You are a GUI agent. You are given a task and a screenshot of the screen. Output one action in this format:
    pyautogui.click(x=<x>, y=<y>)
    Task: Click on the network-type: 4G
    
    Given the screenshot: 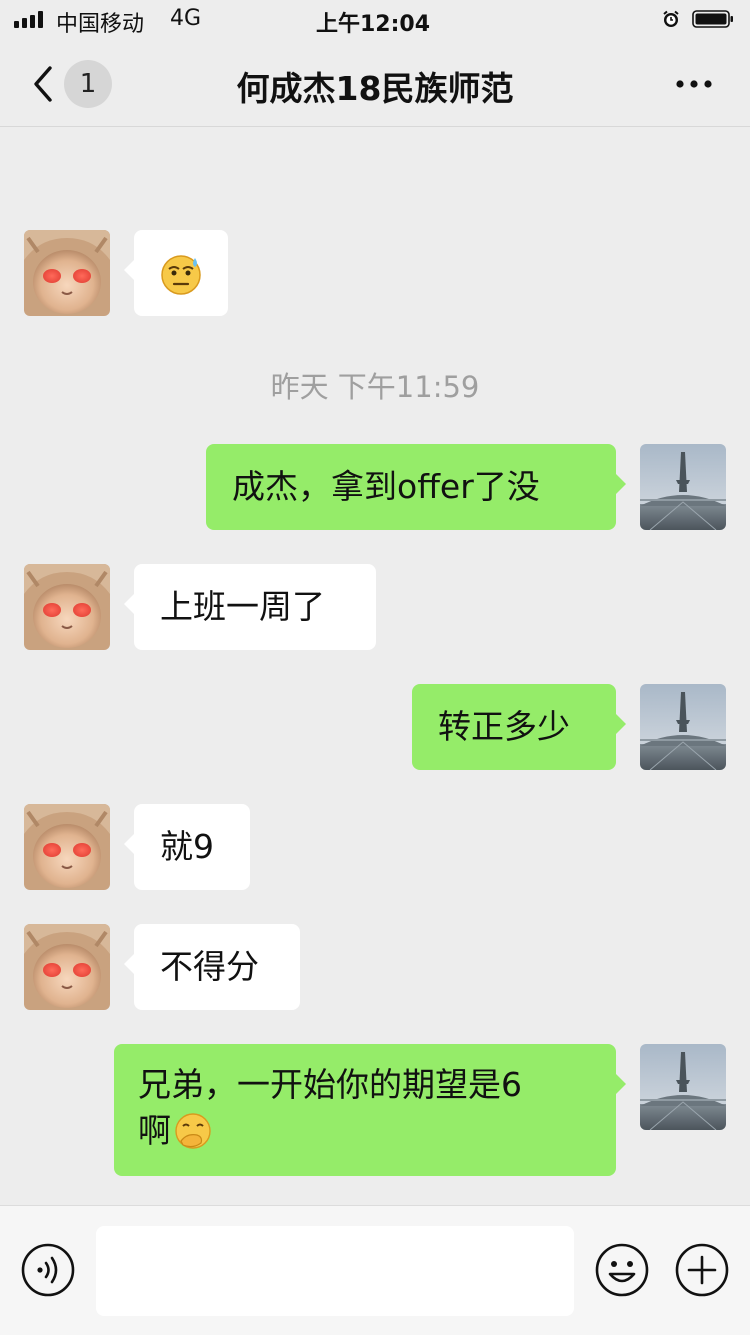 What is the action you would take?
    pyautogui.click(x=186, y=18)
    